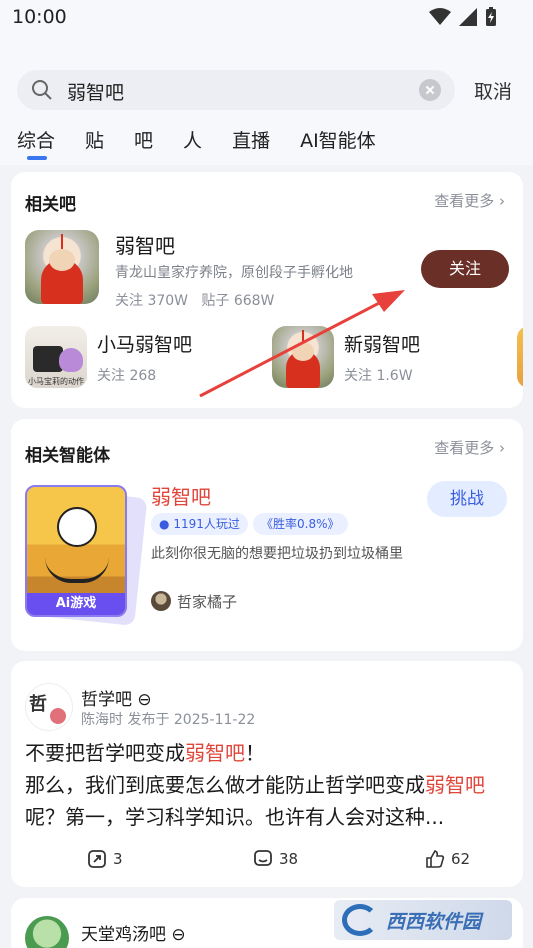 The height and width of the screenshot is (948, 533). I want to click on post-text: 那么，我们到底要怎么做才能防止哲学吧变成, so click(225, 785).